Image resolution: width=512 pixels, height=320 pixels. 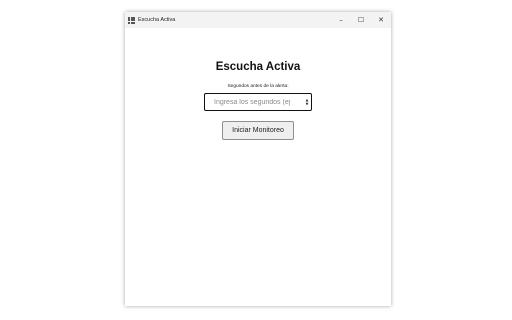 What do you see at coordinates (258, 20) in the screenshot?
I see `title-bar: Escucha Activa – ☐ ✕` at bounding box center [258, 20].